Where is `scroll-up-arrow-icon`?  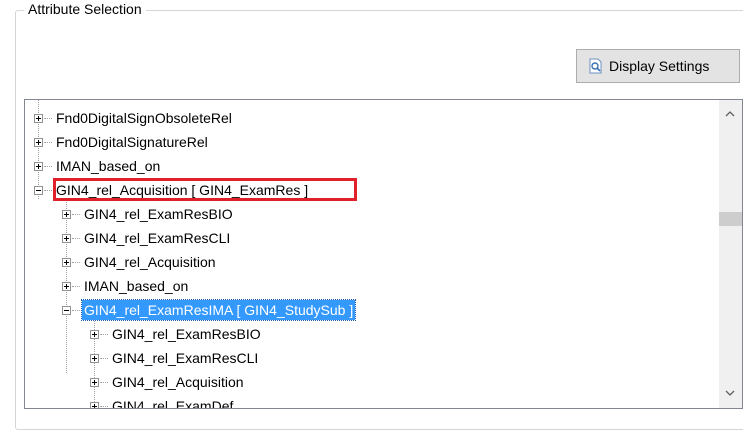
scroll-up-arrow-icon is located at coordinates (730, 114).